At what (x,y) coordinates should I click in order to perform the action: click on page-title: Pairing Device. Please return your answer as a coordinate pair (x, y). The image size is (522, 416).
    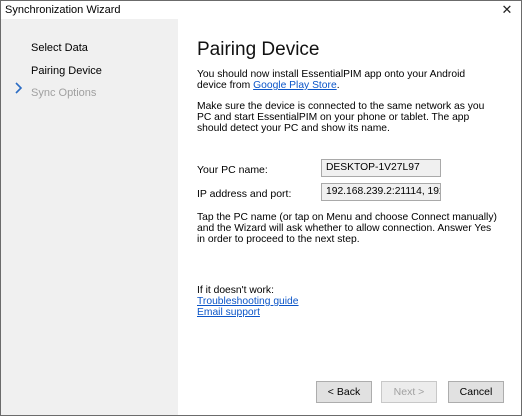
    Looking at the image, I should click on (258, 49).